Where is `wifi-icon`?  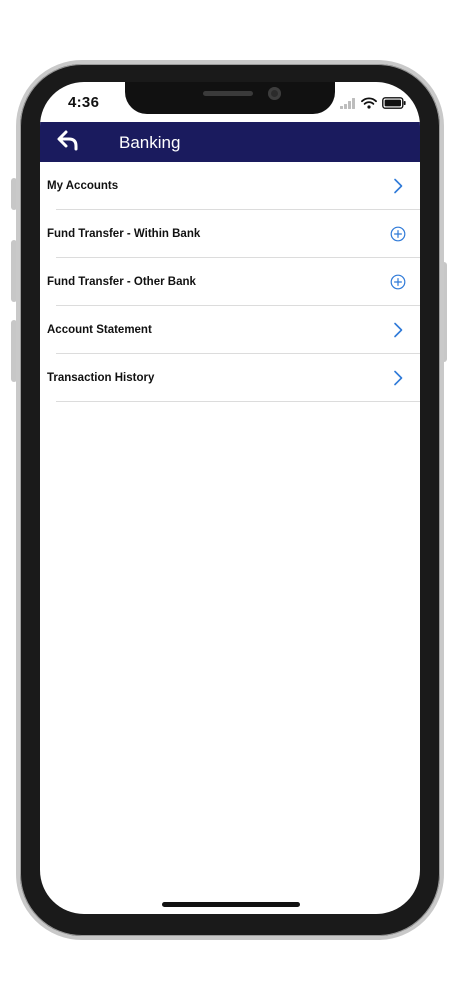
wifi-icon is located at coordinates (369, 105).